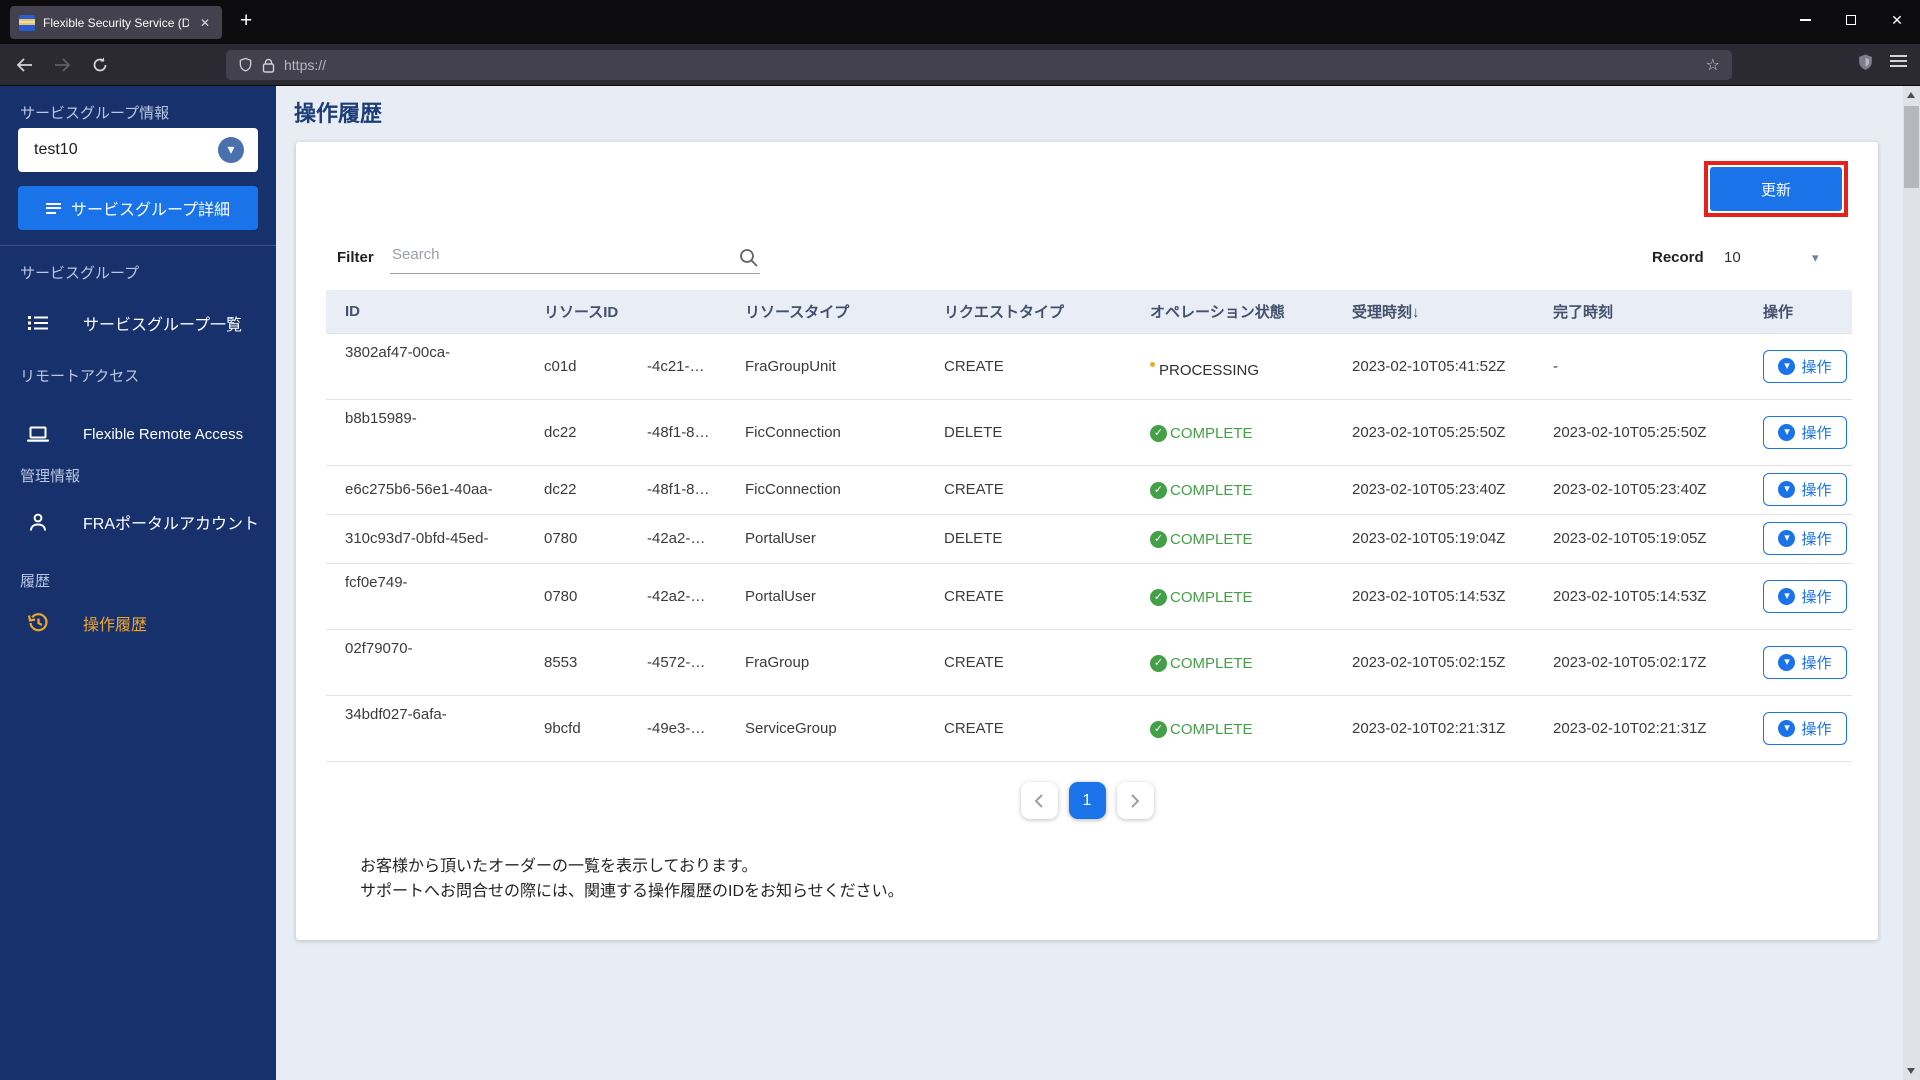 The height and width of the screenshot is (1080, 1920). I want to click on address-bar: https:// ☆, so click(979, 65).